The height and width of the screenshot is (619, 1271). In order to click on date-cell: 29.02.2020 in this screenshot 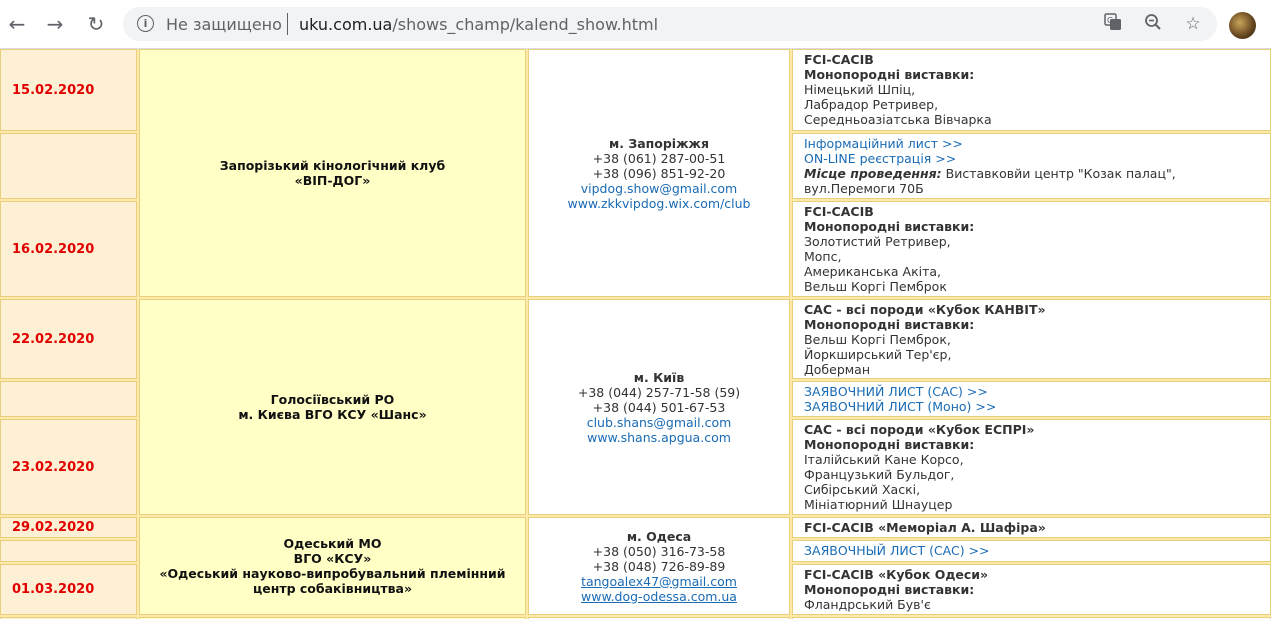, I will do `click(68, 527)`.